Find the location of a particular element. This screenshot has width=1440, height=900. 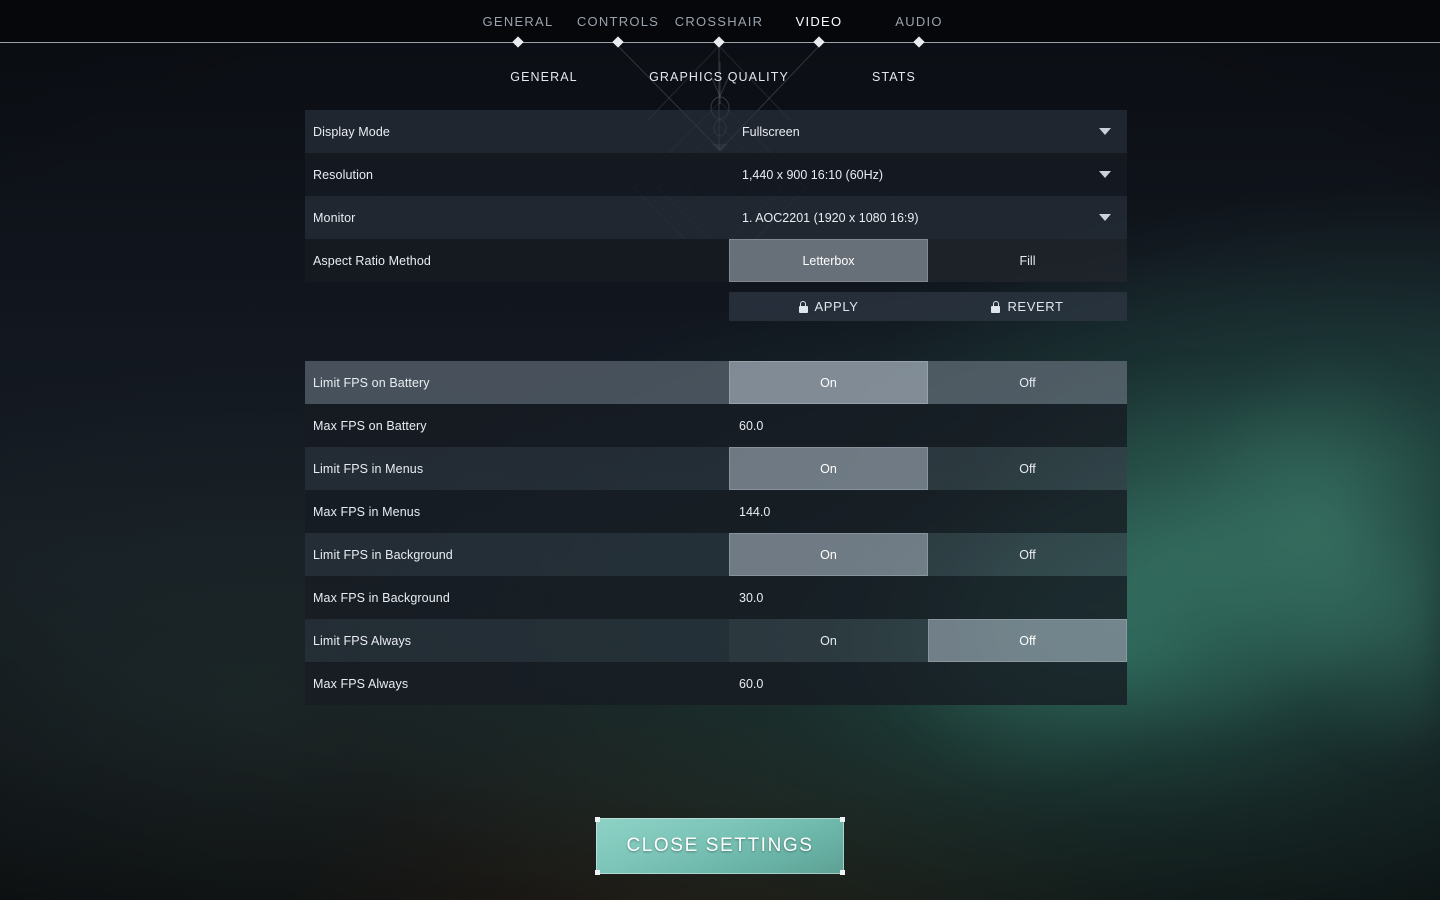

apply-button: APPLY is located at coordinates (828, 306).